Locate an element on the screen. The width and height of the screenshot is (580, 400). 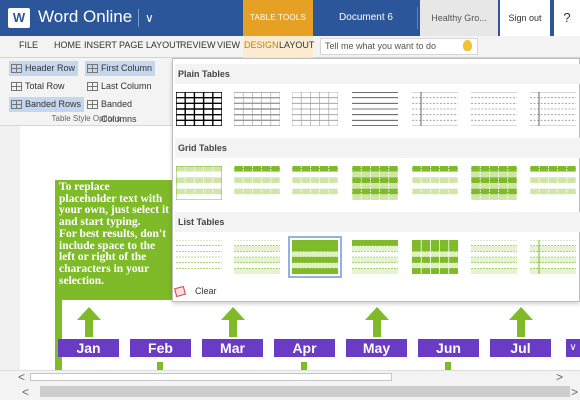
lightbulb-icon is located at coordinates (467, 45).